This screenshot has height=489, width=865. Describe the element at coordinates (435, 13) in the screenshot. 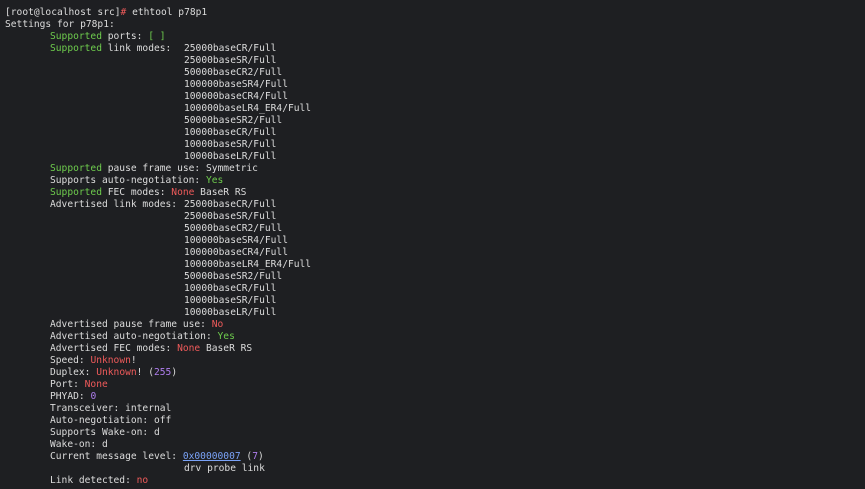

I see `prompt-line: [root@localhost src]# ethtool p78p1` at that location.